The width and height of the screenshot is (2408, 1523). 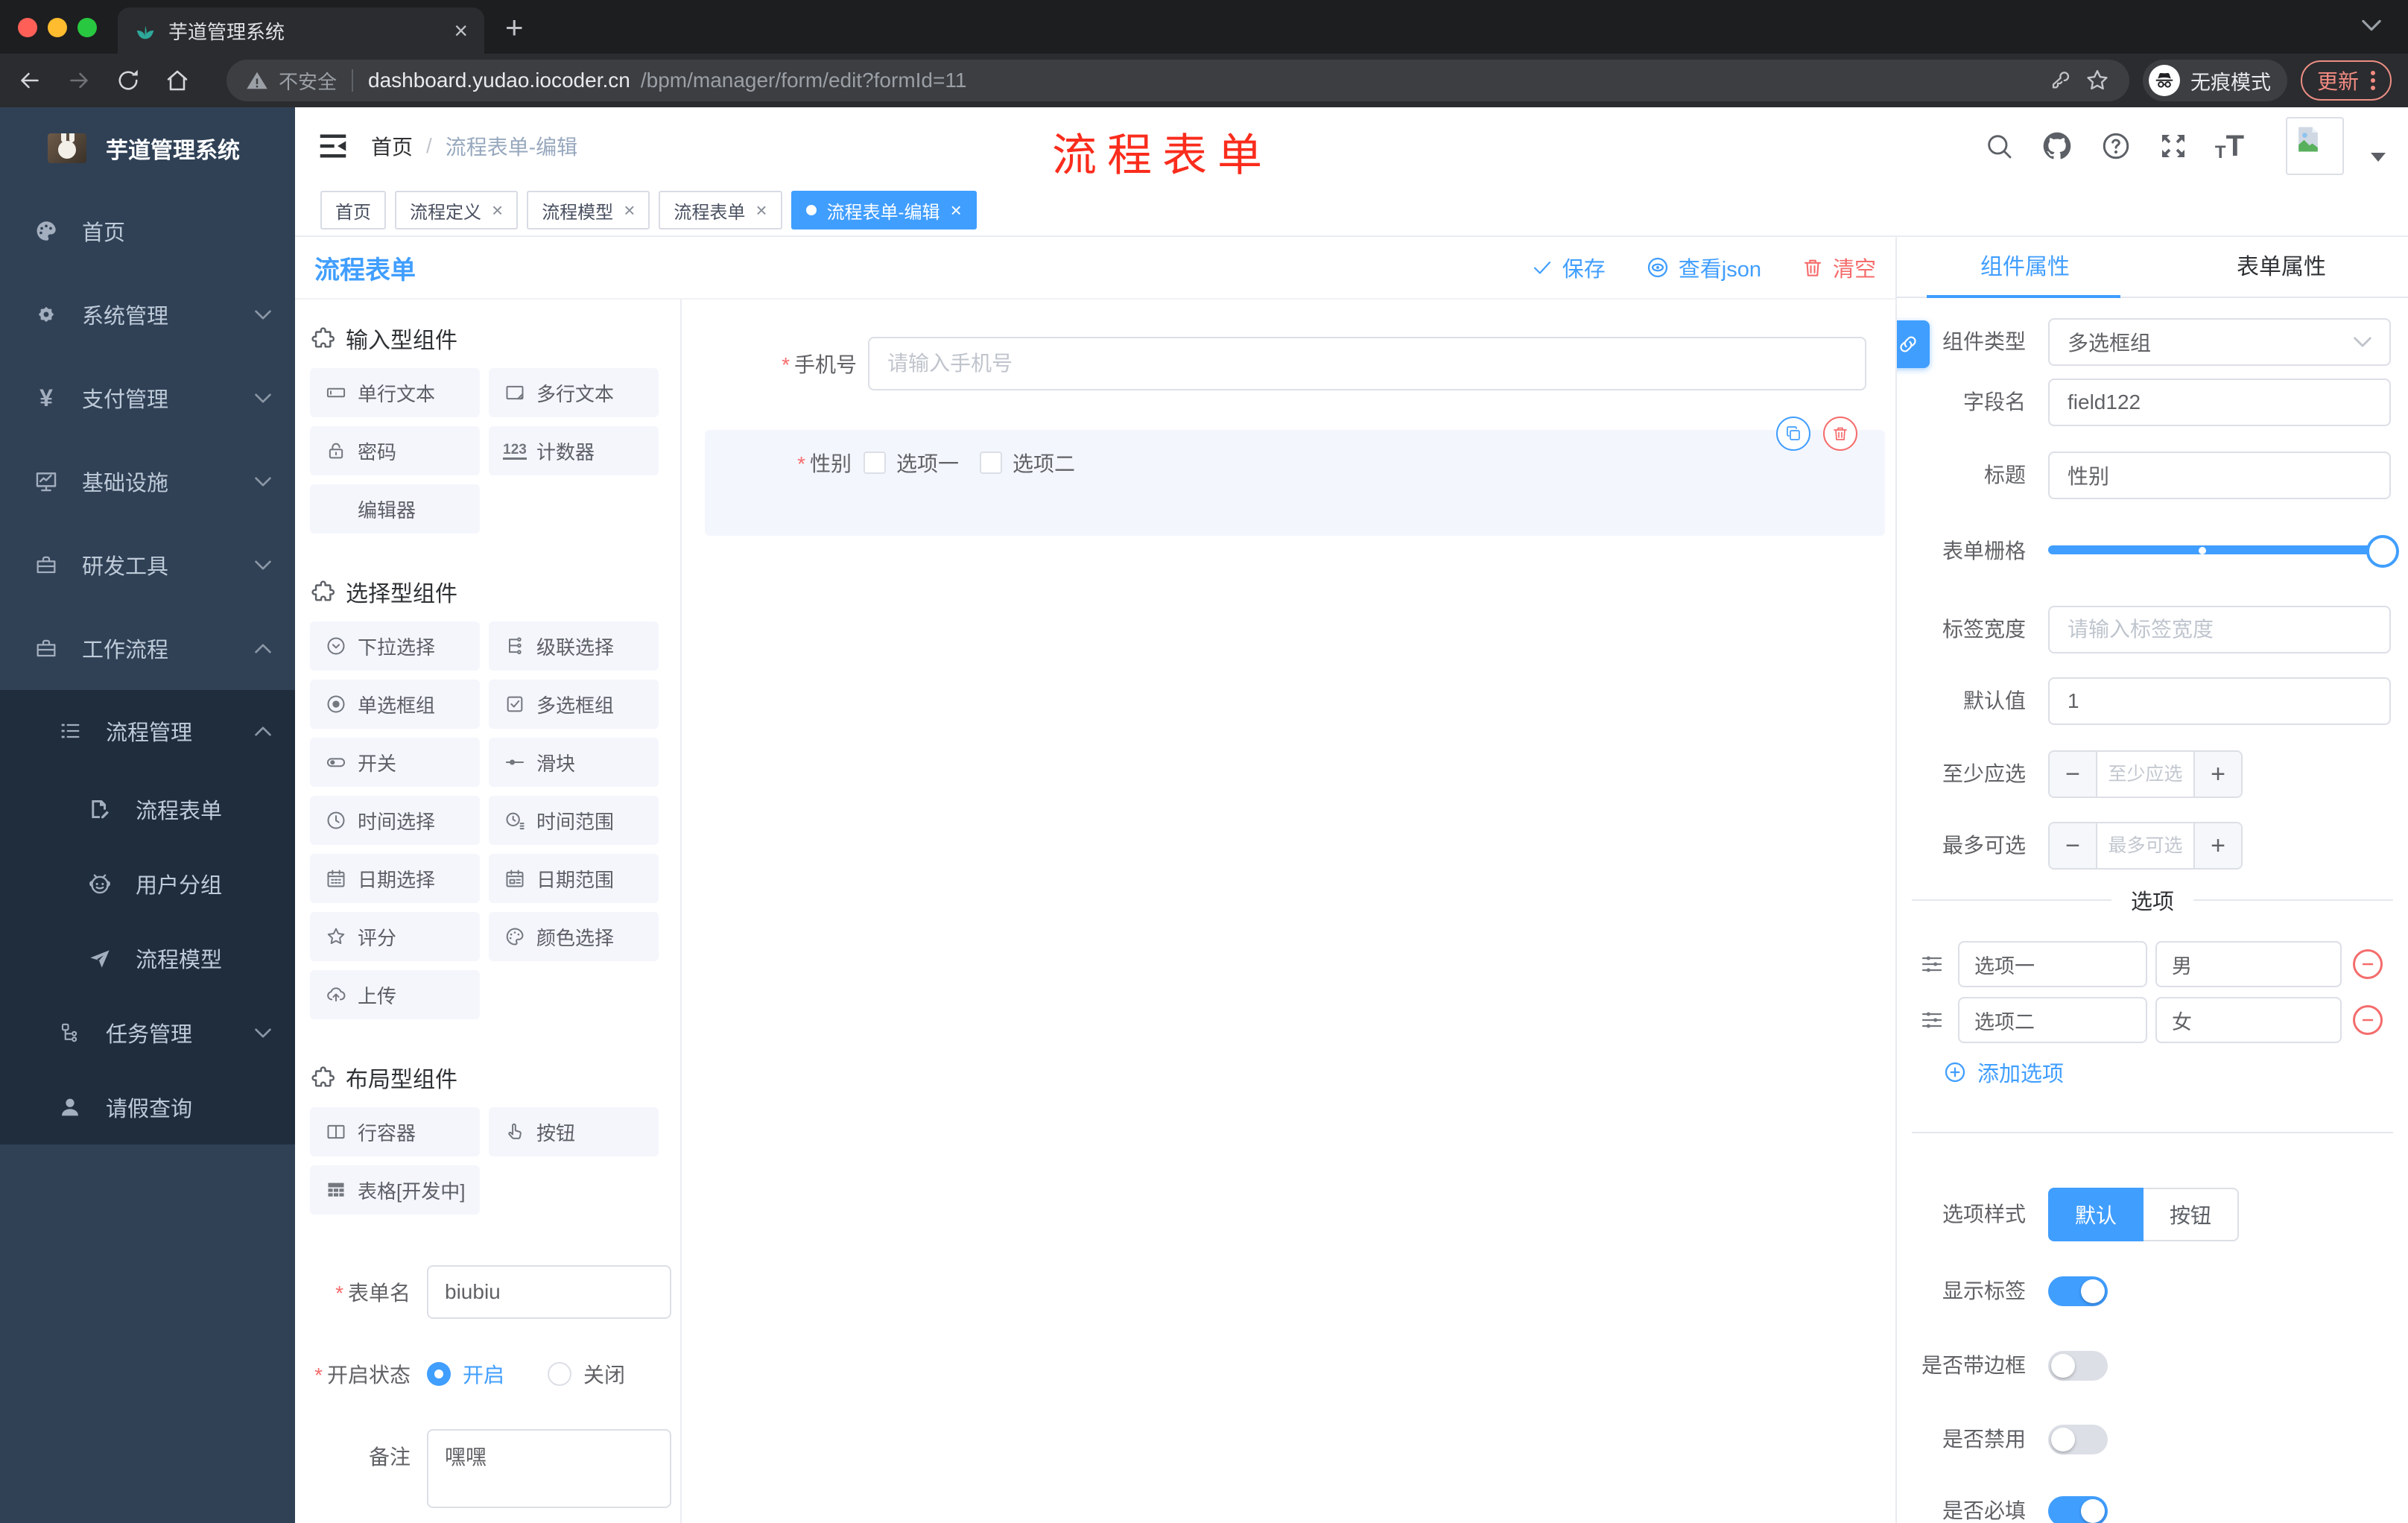 What do you see at coordinates (147, 1107) in the screenshot?
I see `sidebar-item-leave-query: 请假查询` at bounding box center [147, 1107].